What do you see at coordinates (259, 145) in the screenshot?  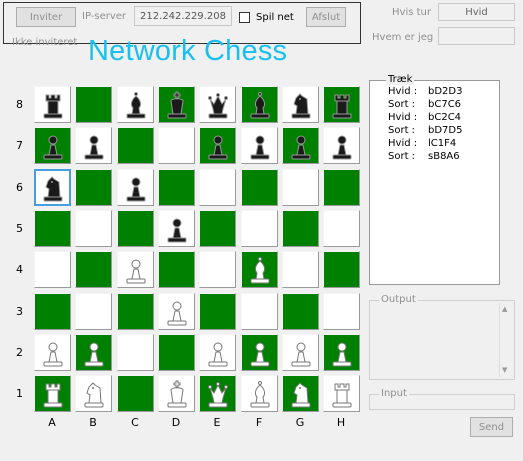 I see `square-f7` at bounding box center [259, 145].